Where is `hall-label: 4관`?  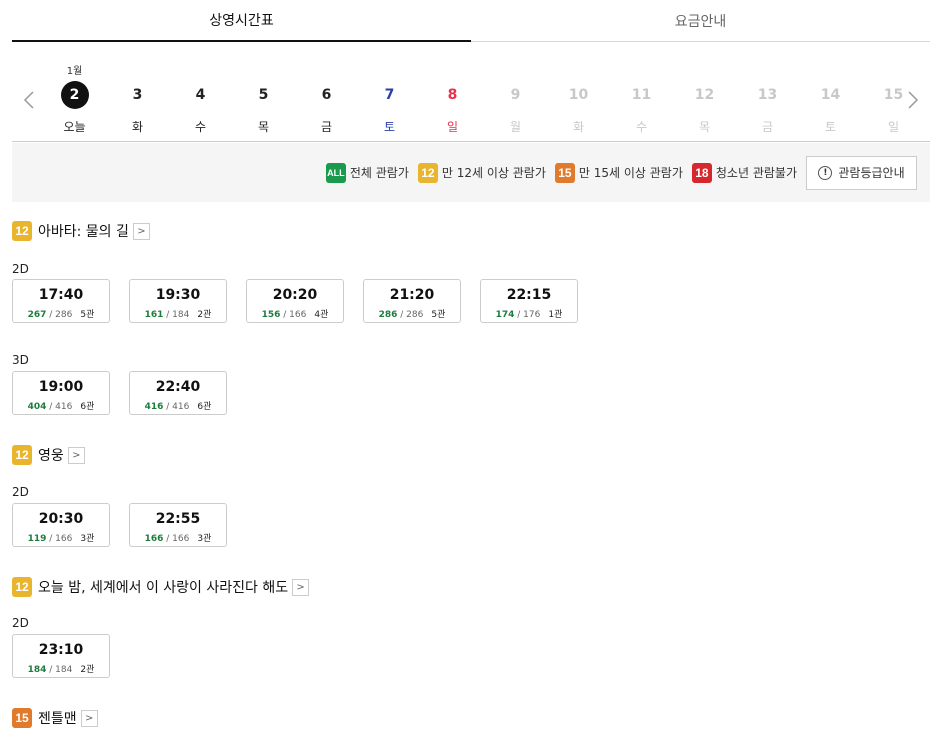 hall-label: 4관 is located at coordinates (321, 315).